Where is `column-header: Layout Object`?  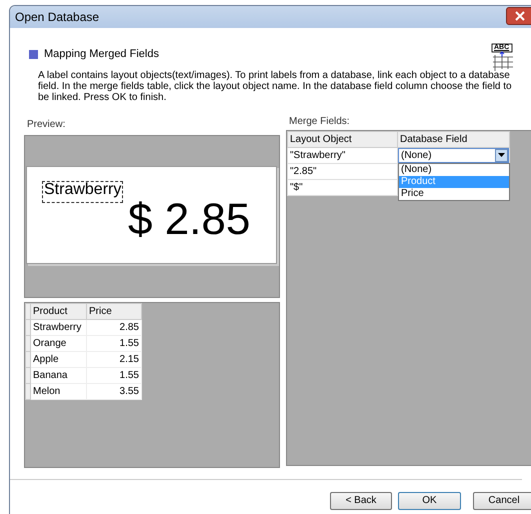 column-header: Layout Object is located at coordinates (343, 139).